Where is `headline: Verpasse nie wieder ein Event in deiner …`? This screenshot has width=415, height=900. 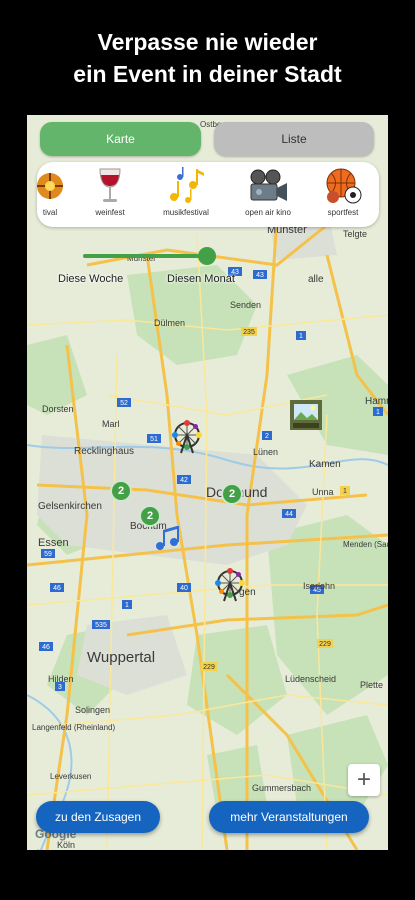
headline: Verpasse nie wieder ein Event in deiner … is located at coordinates (207, 58).